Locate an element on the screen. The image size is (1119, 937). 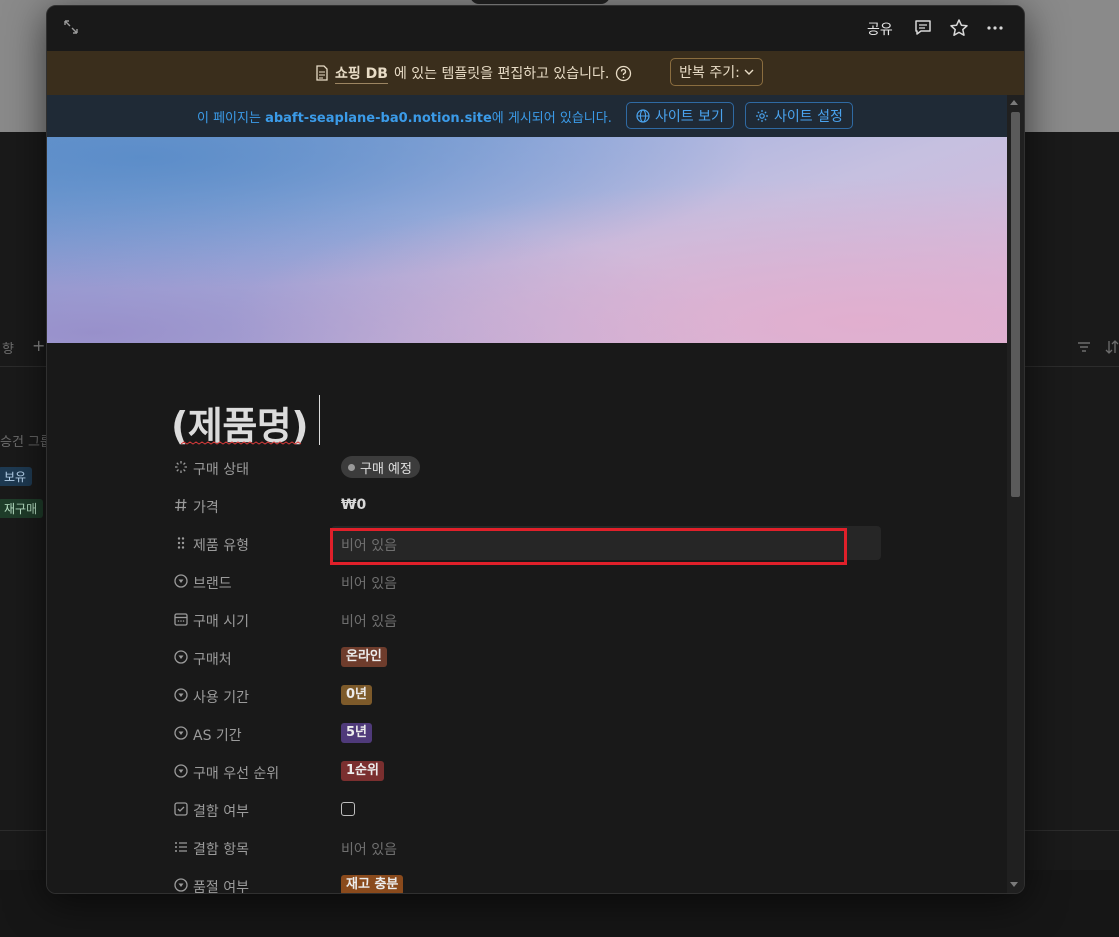
status-badge: 구매 예정 is located at coordinates (380, 467).